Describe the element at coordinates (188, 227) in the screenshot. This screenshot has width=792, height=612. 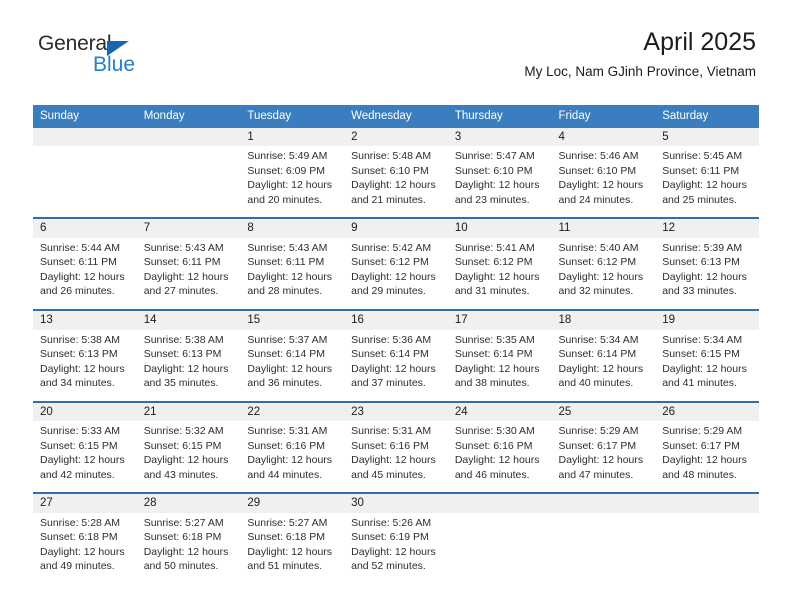
I see `day-number: 7` at that location.